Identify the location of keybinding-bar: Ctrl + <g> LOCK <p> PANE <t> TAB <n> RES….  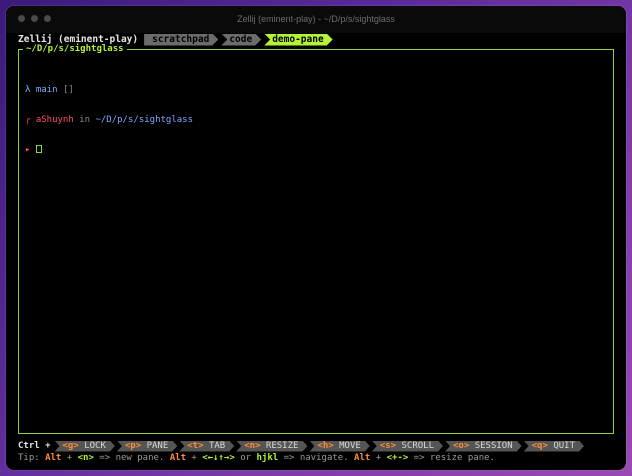
(302, 446).